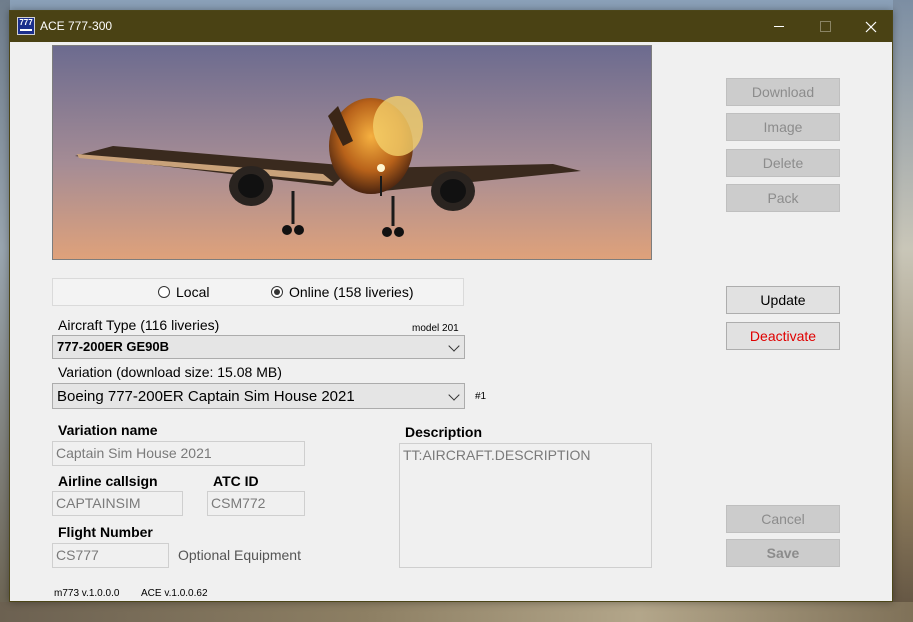 The image size is (913, 622). I want to click on close-button, so click(871, 26).